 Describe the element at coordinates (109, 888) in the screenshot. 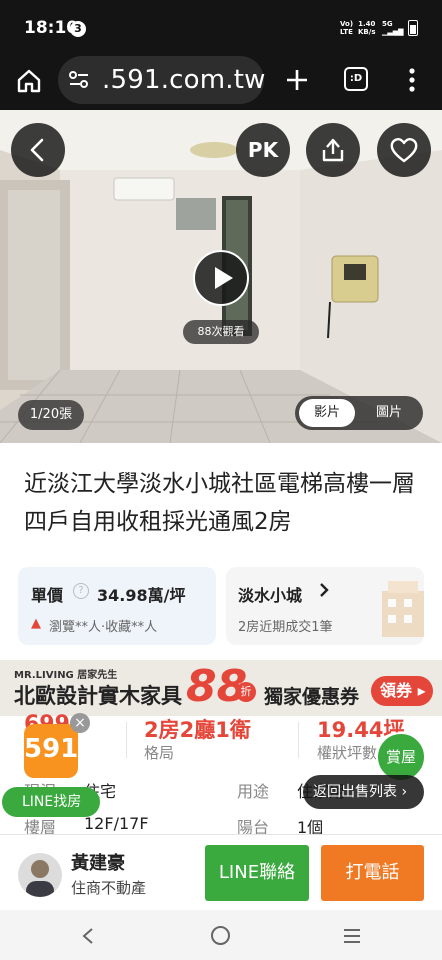

I see `agent-company: 住商不動產` at that location.